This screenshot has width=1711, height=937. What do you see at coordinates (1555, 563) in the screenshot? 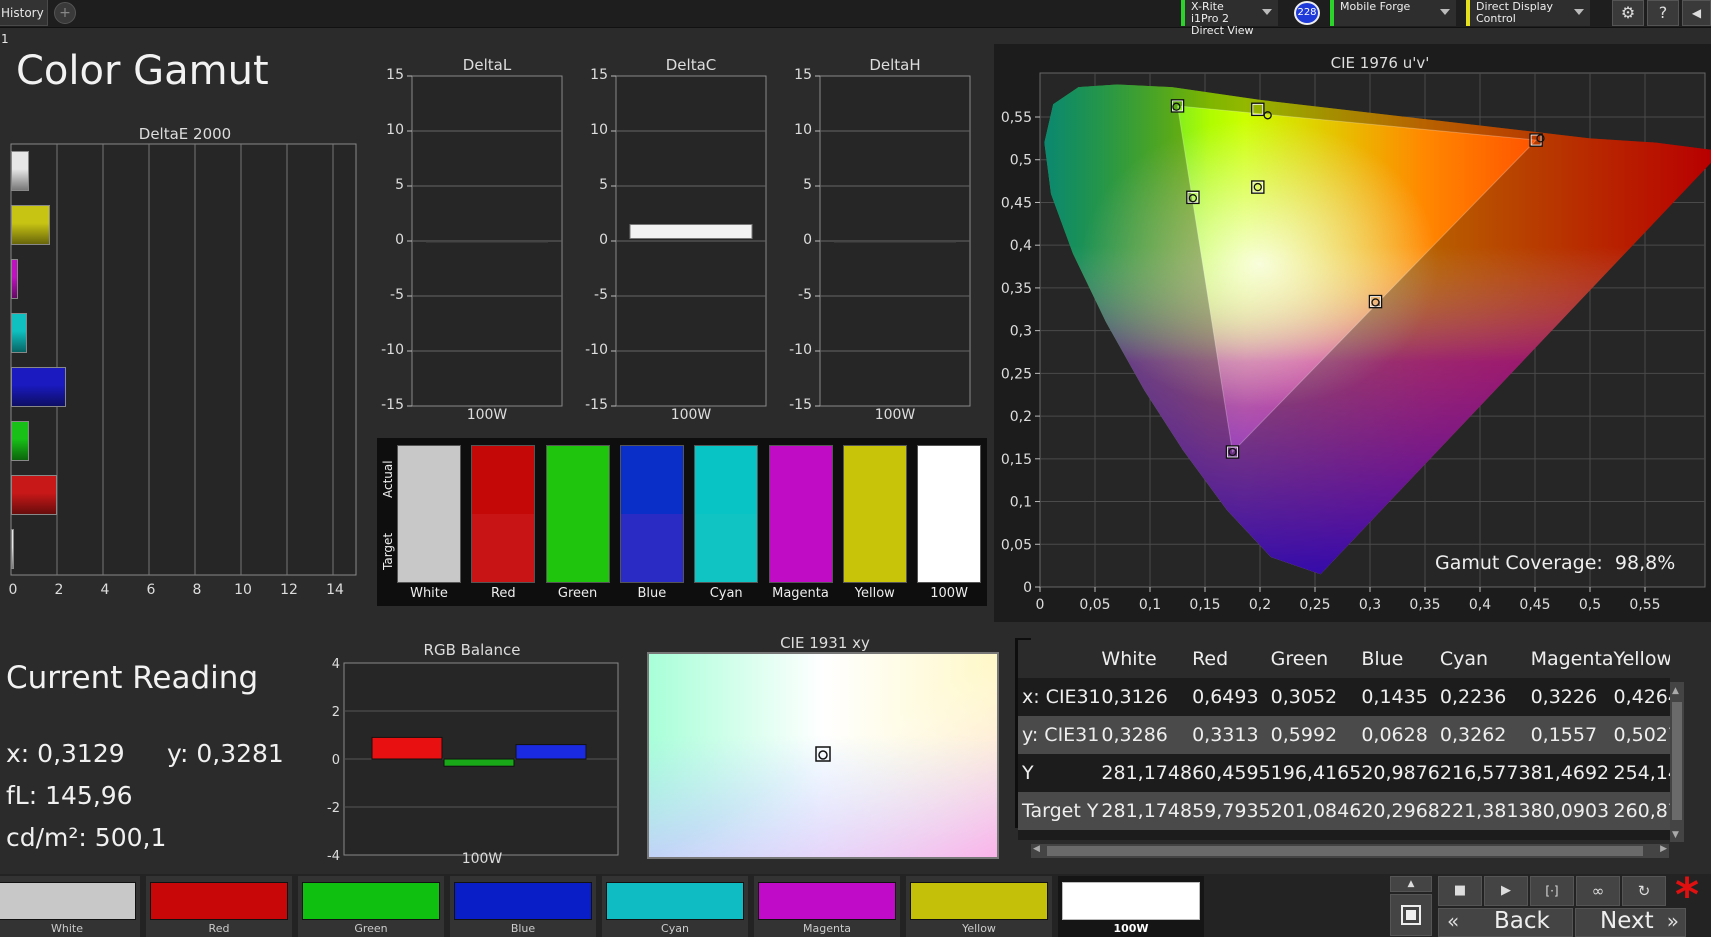
I see `gamut-coverage: Gamut Coverage: 98,8%` at bounding box center [1555, 563].